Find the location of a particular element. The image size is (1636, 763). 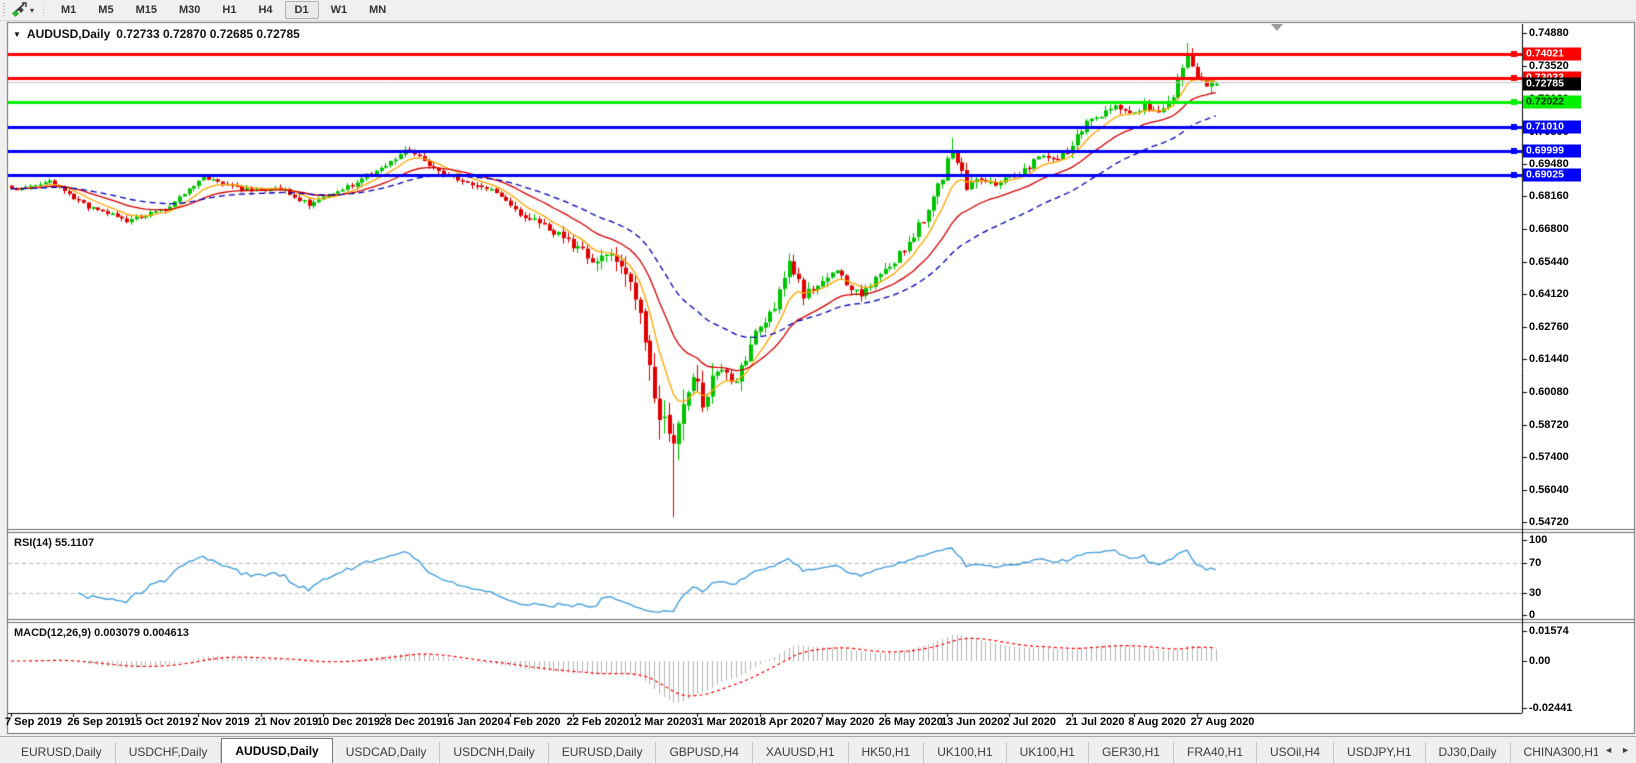

chart-tab: FRA40,H1 is located at coordinates (1216, 752).